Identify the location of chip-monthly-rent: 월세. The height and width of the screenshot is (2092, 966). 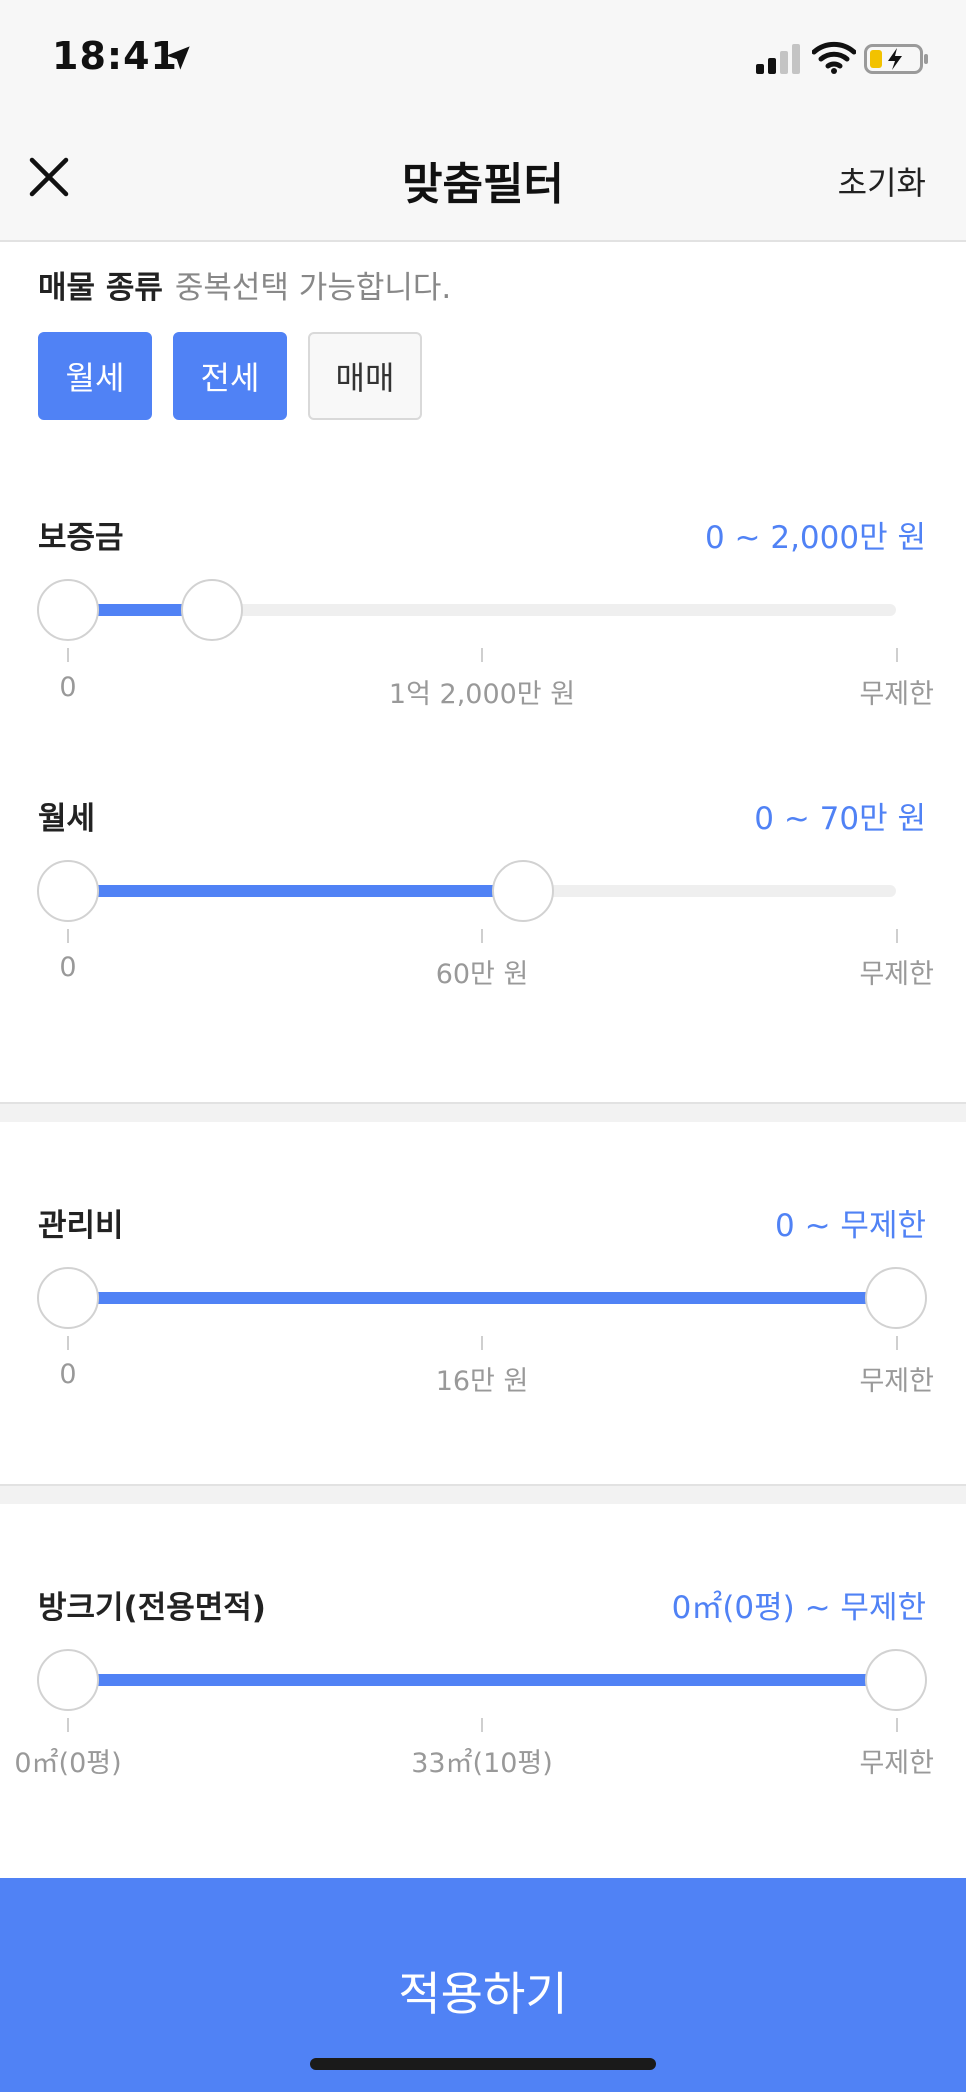
(95, 376).